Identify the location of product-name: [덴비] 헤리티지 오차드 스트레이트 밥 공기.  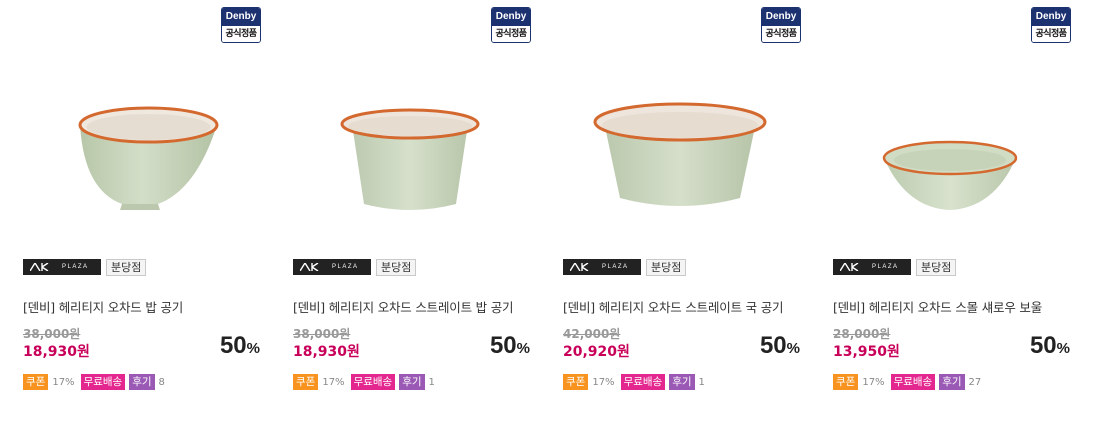
(415, 306).